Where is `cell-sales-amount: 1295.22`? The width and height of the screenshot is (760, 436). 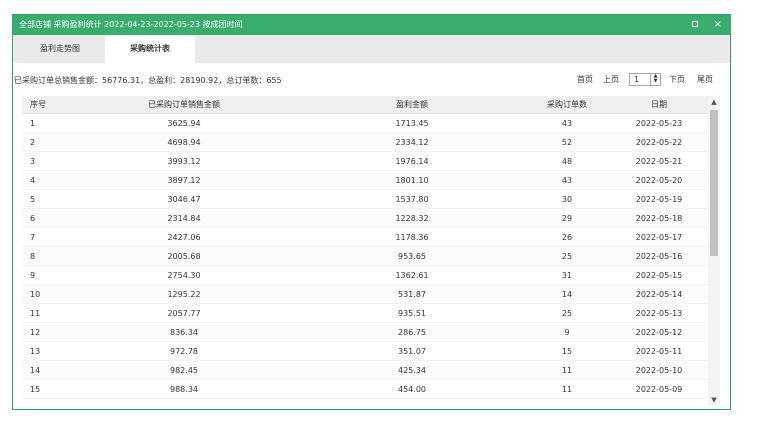
cell-sales-amount: 1295.22 is located at coordinates (184, 294).